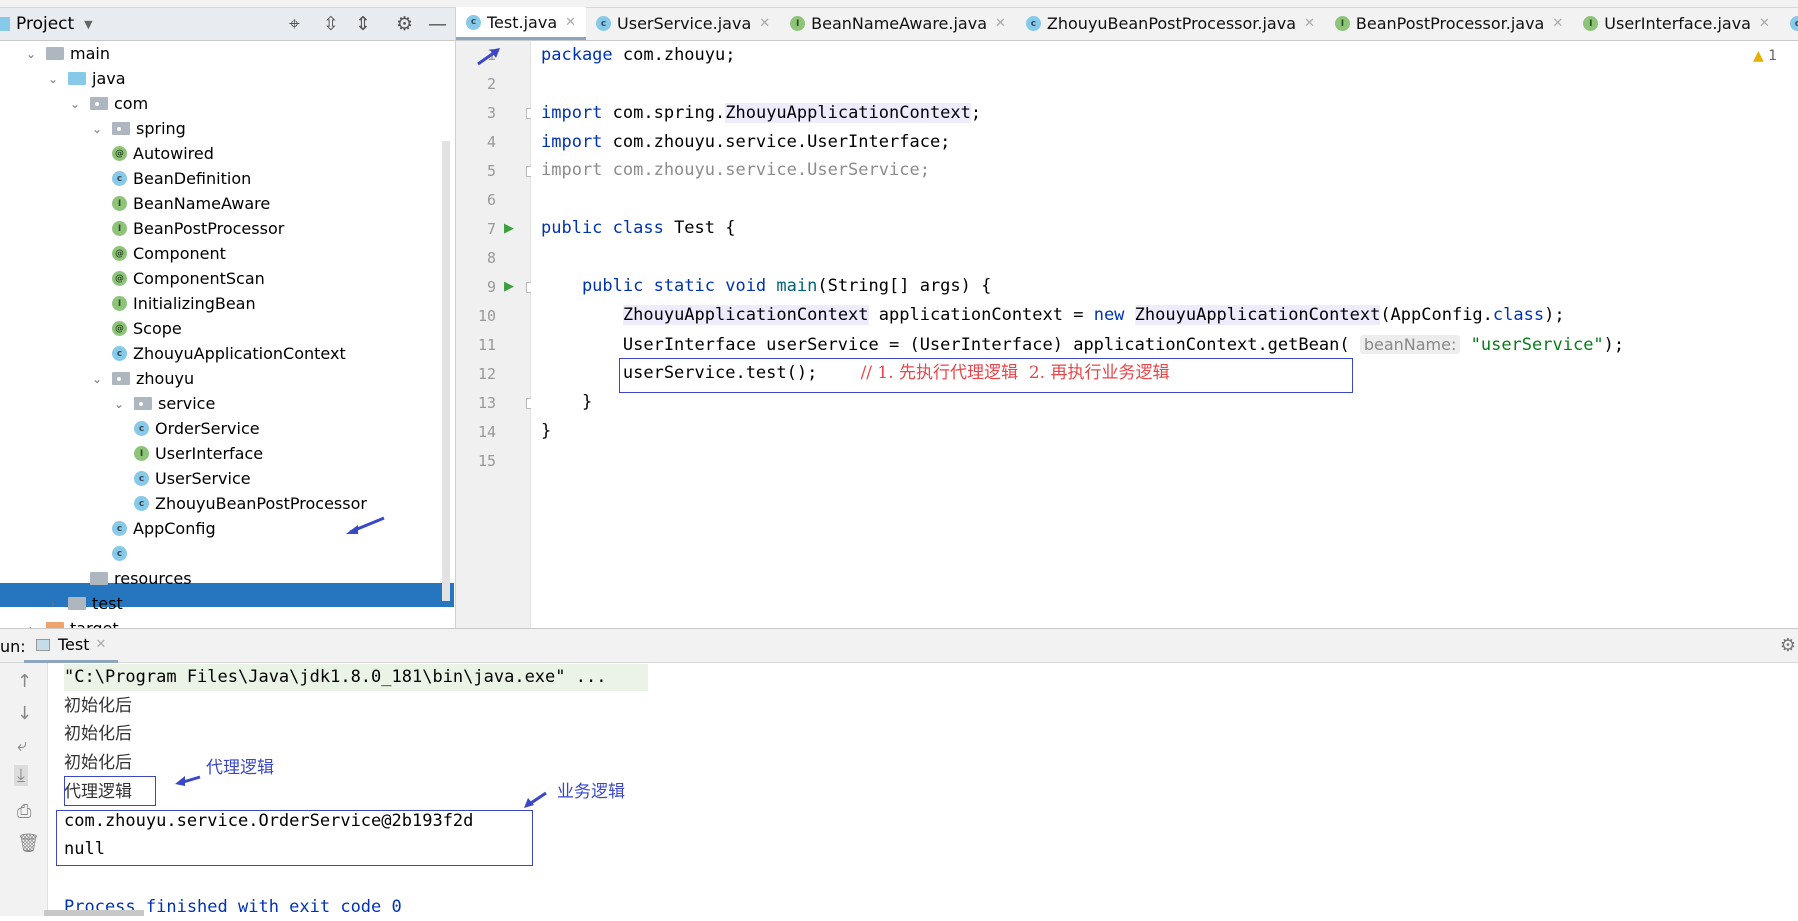 The image size is (1798, 921). Describe the element at coordinates (240, 768) in the screenshot. I see `annotation-proxy-label: 代理逻辑` at that location.